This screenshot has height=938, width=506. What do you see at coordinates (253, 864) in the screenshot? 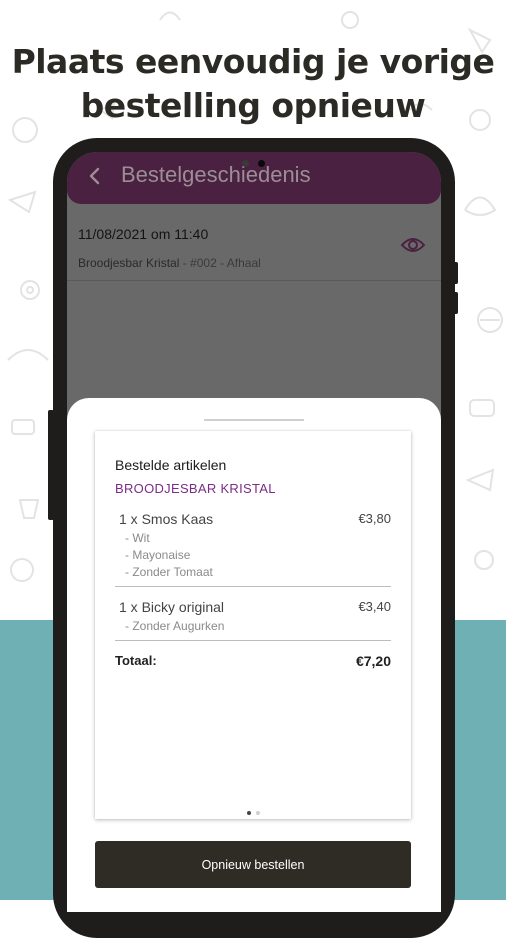
I see `reorder-button: Opnieuw bestellen` at bounding box center [253, 864].